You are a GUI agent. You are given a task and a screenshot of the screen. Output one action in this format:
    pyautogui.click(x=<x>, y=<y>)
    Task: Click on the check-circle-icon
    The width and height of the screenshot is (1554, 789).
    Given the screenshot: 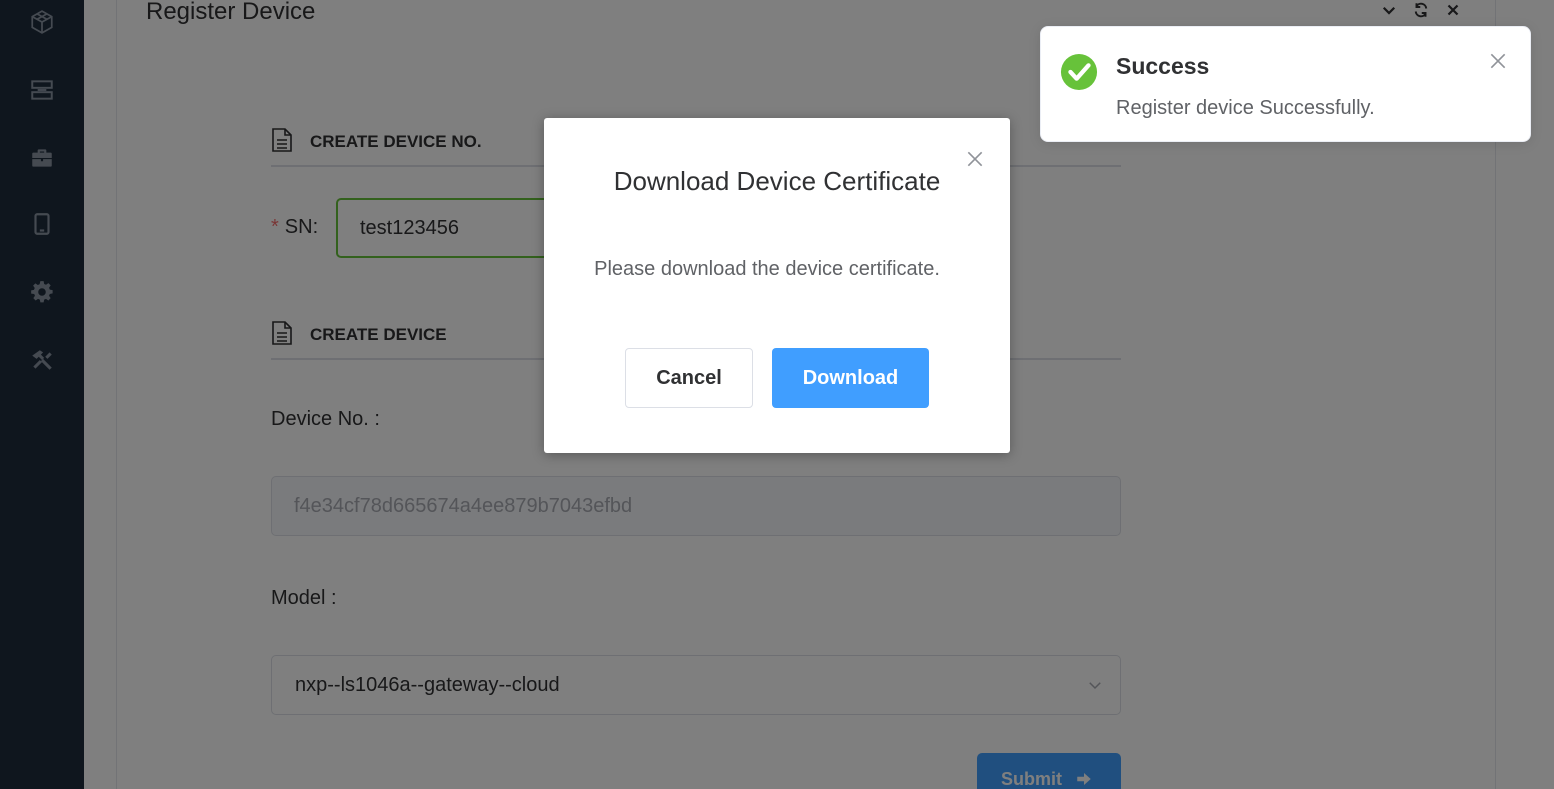 What is the action you would take?
    pyautogui.click(x=1079, y=72)
    